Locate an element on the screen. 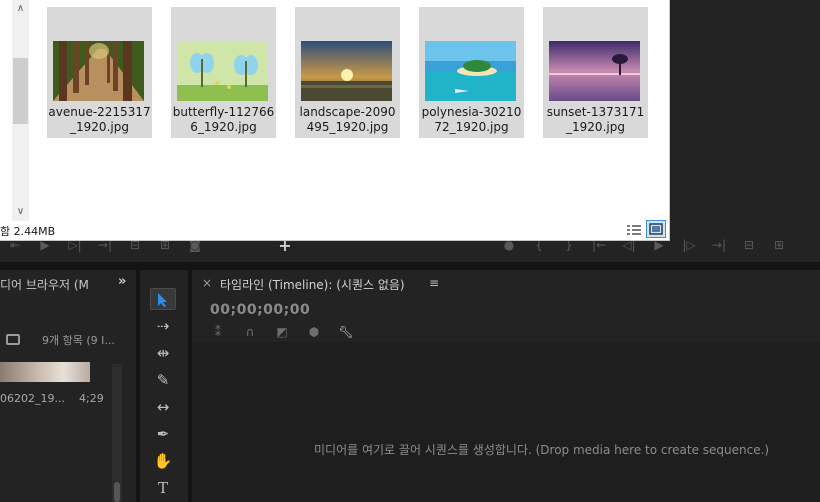 The height and width of the screenshot is (502, 820). forest-avenue-thumbnail is located at coordinates (98, 71).